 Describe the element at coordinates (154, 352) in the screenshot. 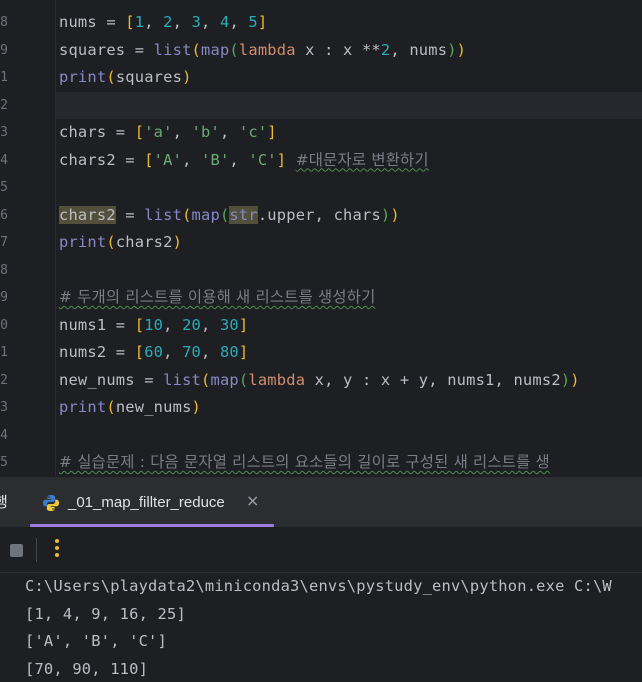

I see `code-token: 60` at that location.